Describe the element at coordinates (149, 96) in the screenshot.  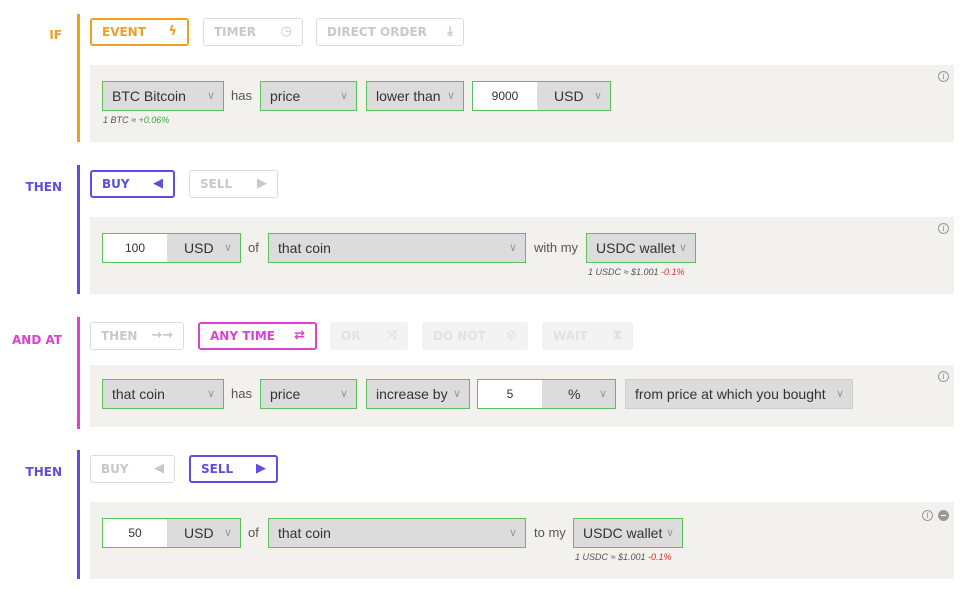
I see `coin-select-value: BTC Bitcoin` at that location.